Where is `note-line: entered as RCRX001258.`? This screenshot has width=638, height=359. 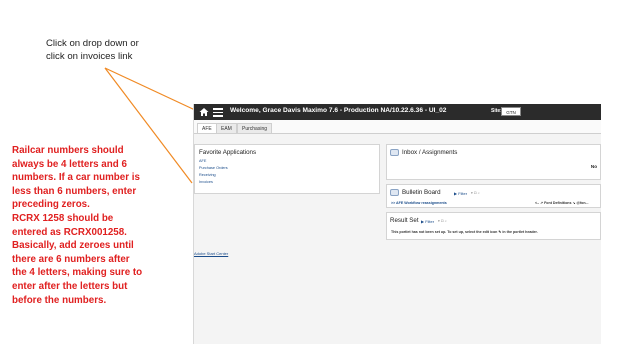 note-line: entered as RCRX001258. is located at coordinates (69, 232).